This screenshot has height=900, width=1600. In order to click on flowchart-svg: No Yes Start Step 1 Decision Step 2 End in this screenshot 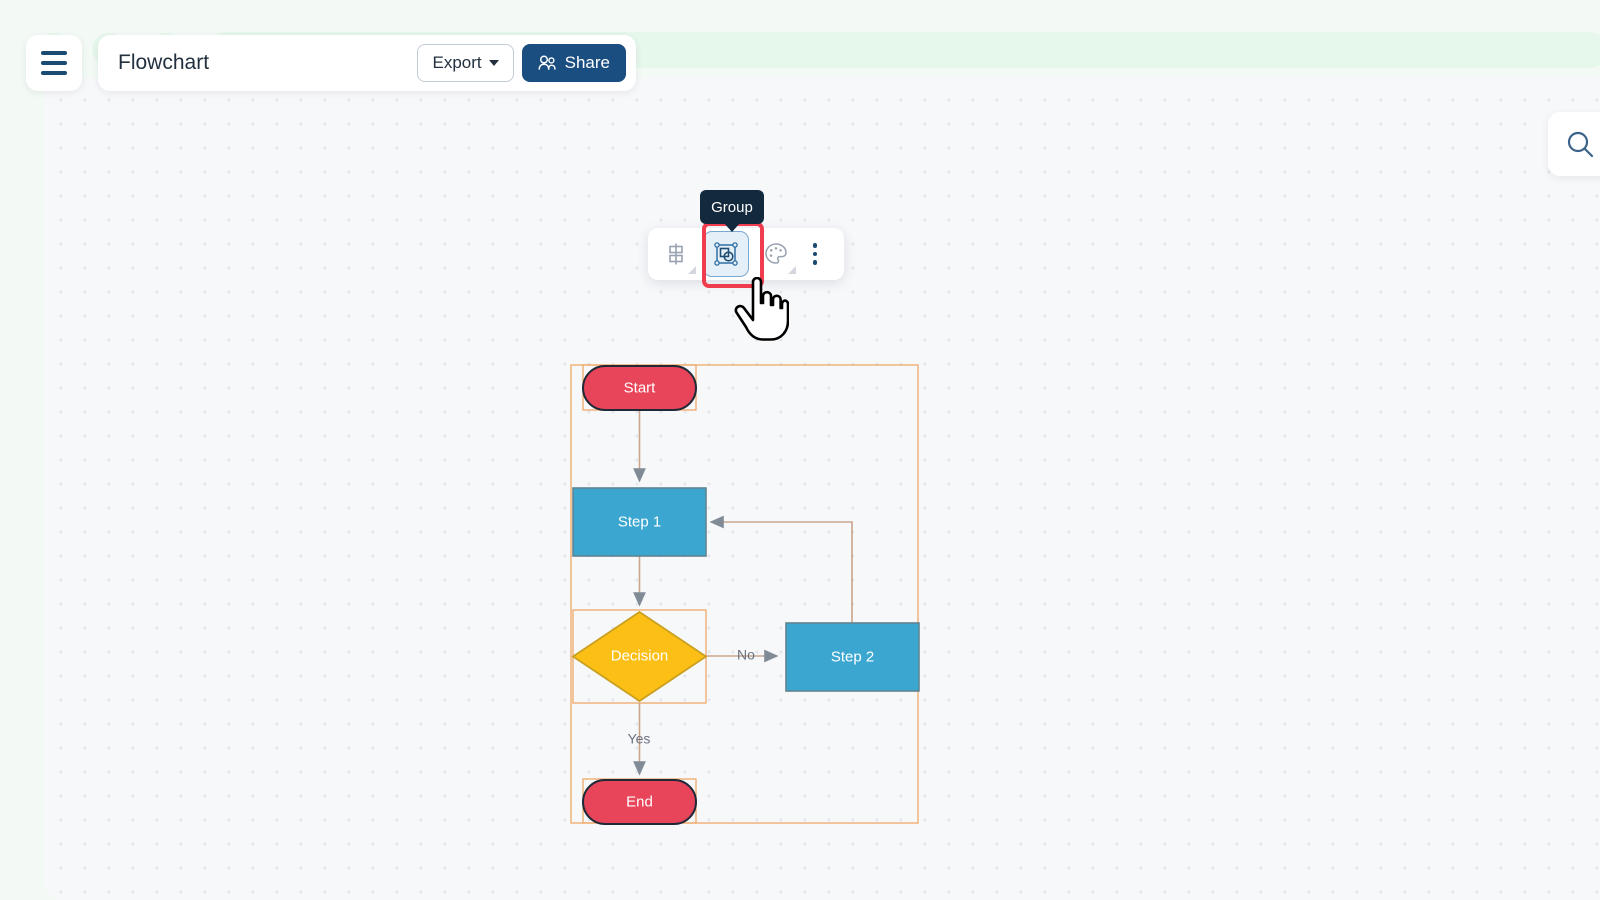, I will do `click(745, 594)`.